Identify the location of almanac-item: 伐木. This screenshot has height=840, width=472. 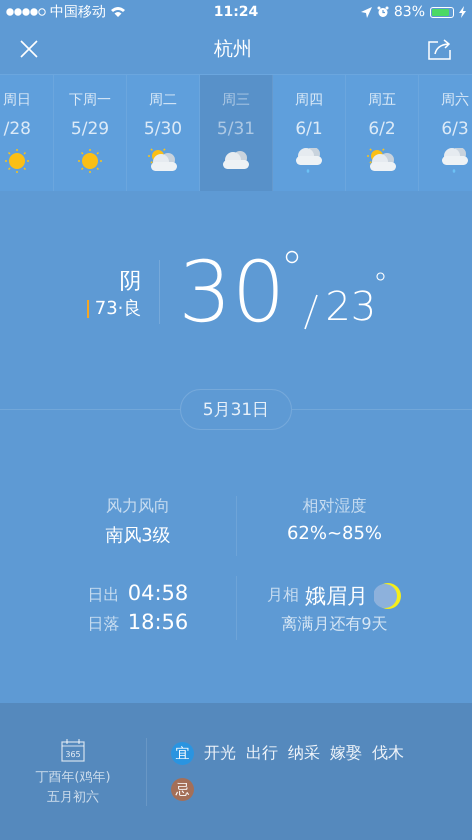
(388, 753).